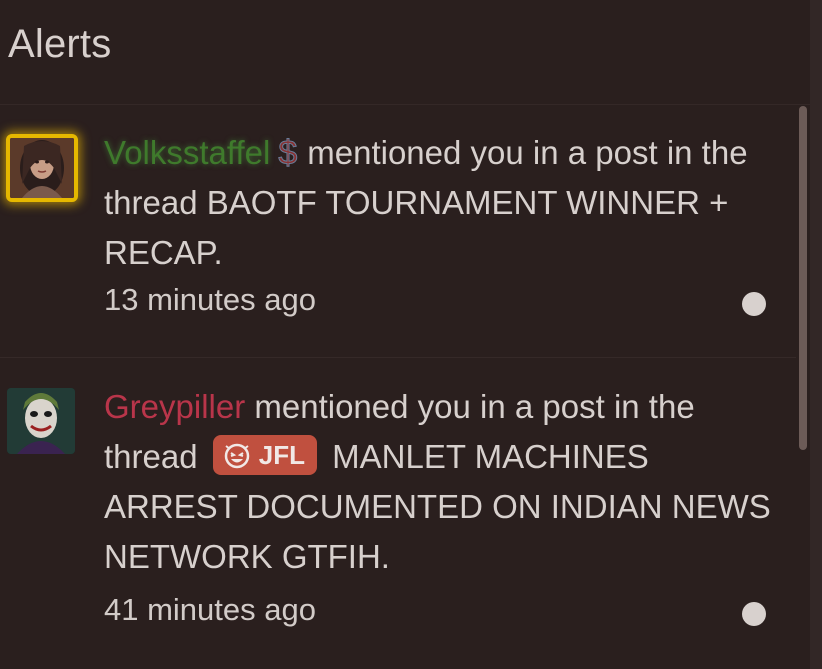 Image resolution: width=822 pixels, height=669 pixels. Describe the element at coordinates (288, 153) in the screenshot. I see `dollar-icon: $` at that location.